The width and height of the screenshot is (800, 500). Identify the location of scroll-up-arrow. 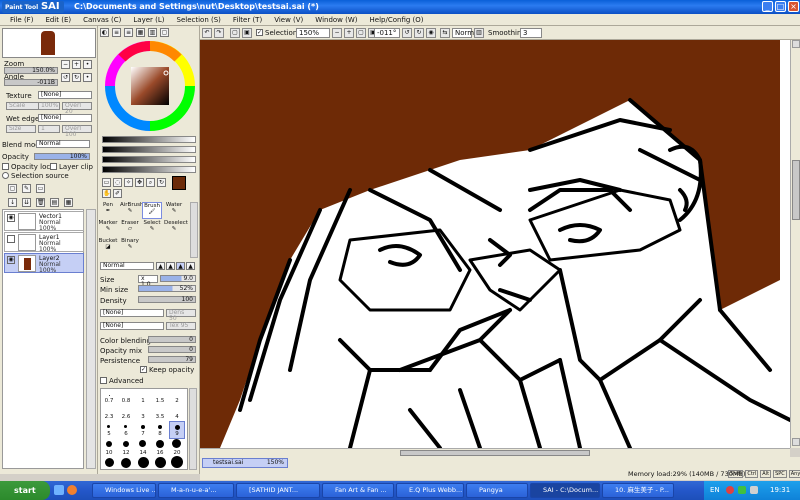
(796, 44).